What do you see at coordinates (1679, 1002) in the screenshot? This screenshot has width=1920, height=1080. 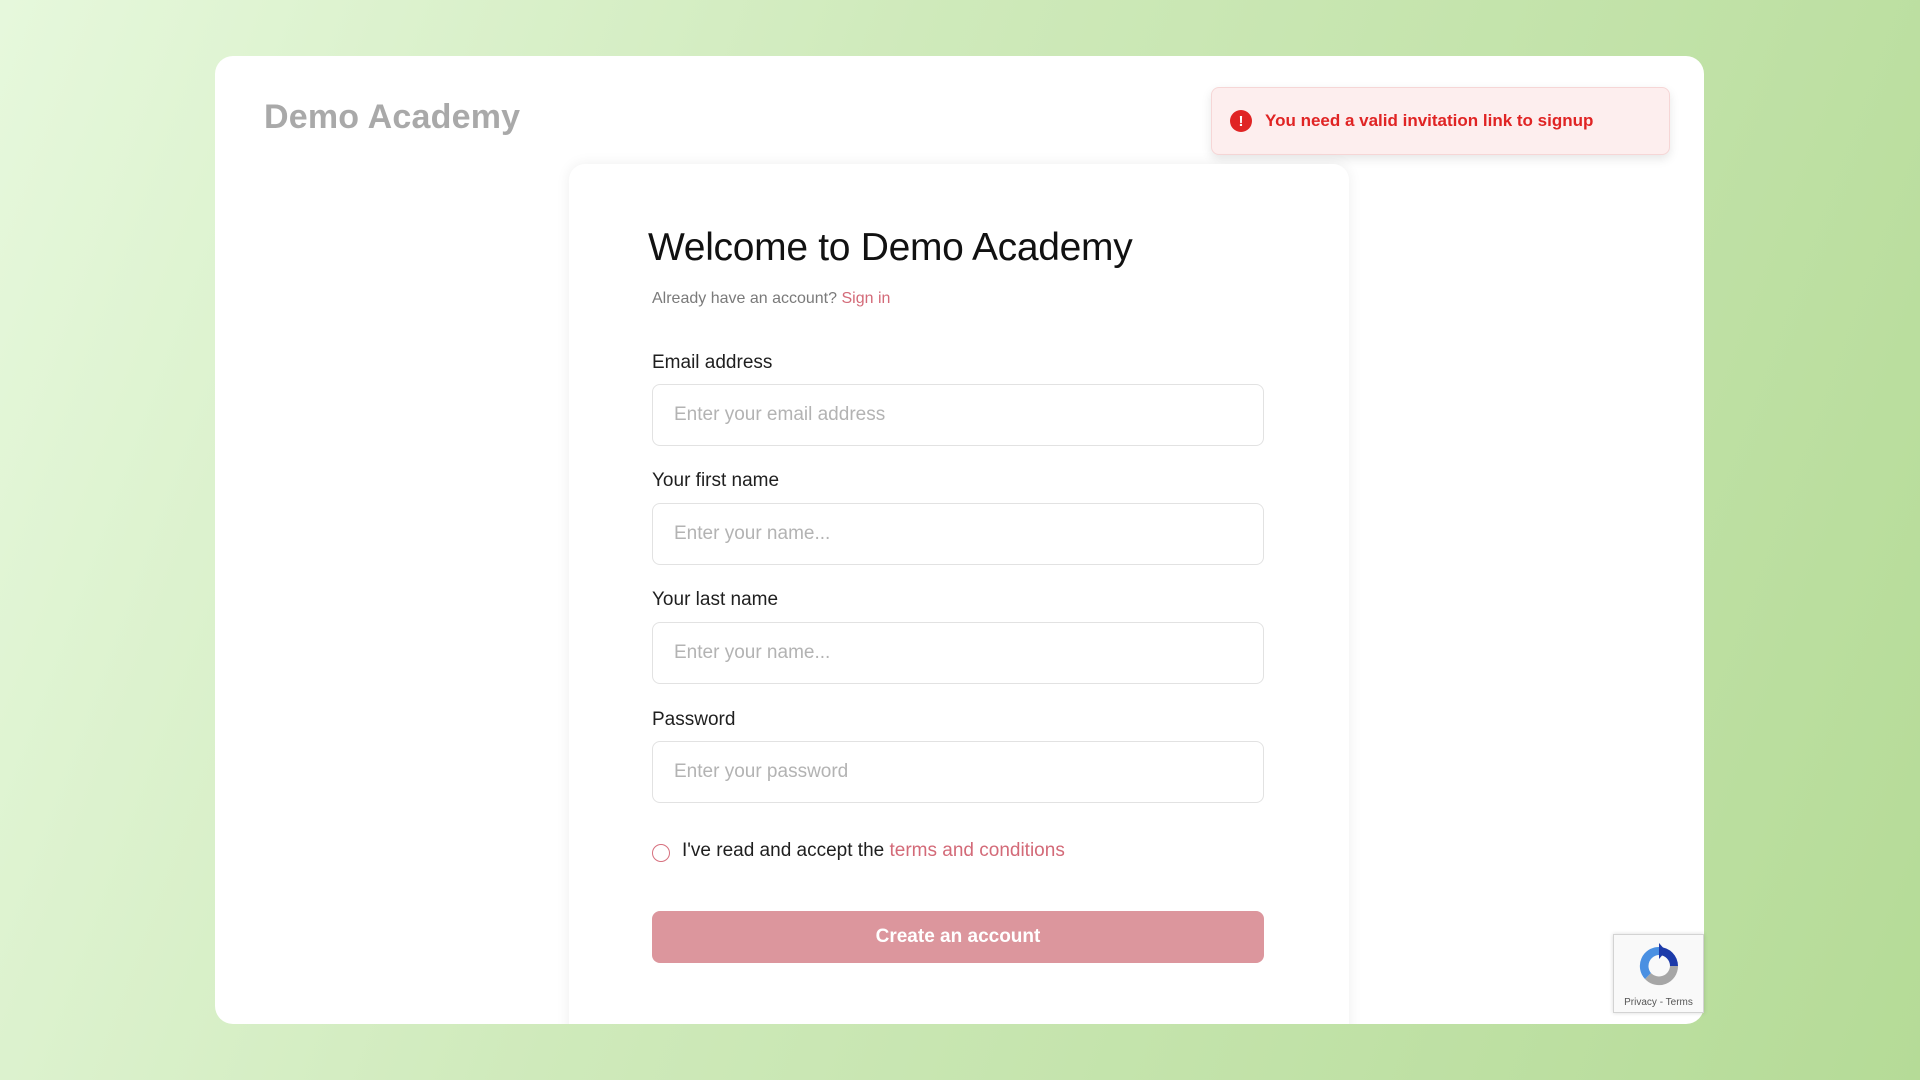 I see `recaptcha-terms-link: Terms` at bounding box center [1679, 1002].